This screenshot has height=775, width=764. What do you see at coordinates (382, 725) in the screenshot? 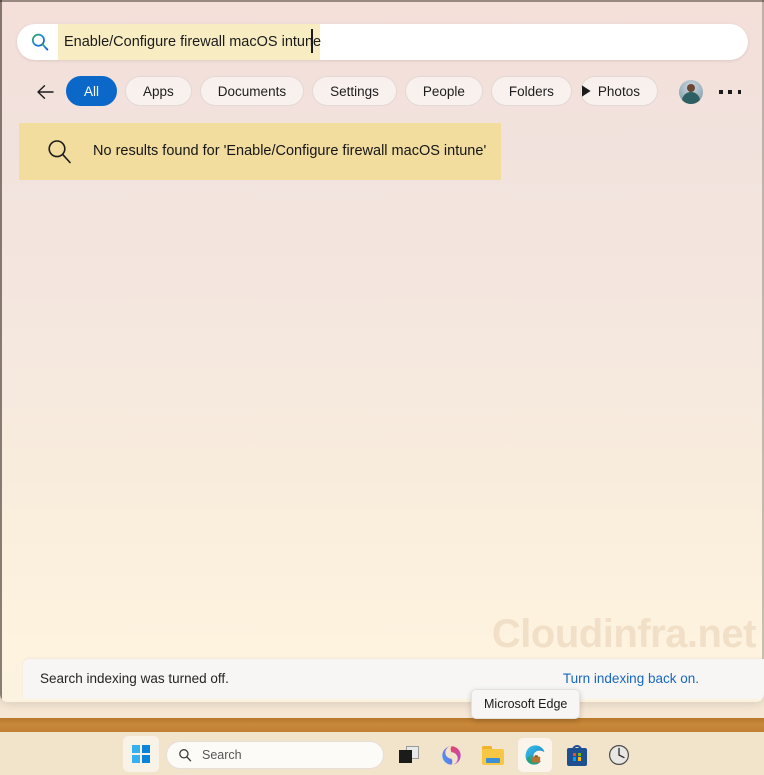
I see `desktop-divider-band` at bounding box center [382, 725].